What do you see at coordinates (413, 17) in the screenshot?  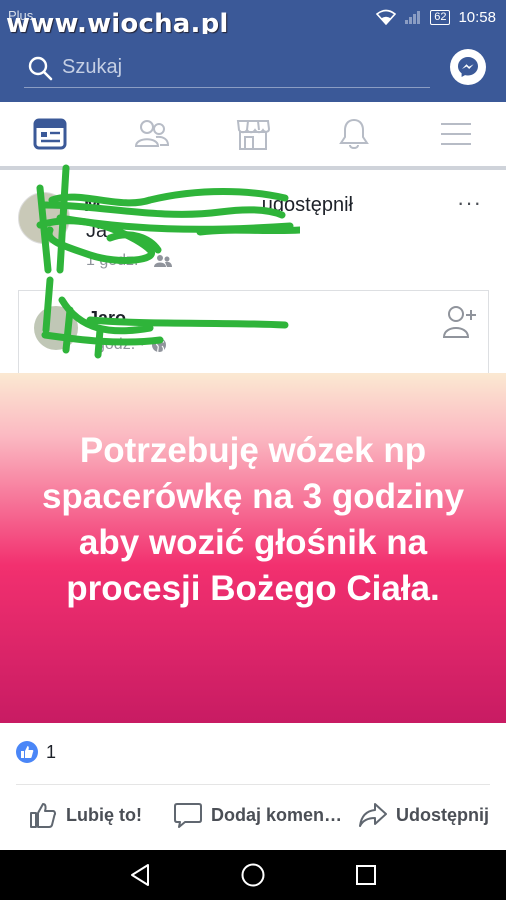 I see `signal-icon` at bounding box center [413, 17].